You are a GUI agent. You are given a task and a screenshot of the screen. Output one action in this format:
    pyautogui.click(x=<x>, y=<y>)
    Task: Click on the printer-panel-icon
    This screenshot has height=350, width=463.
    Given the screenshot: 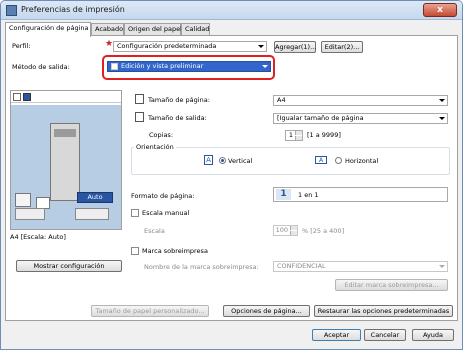 What is the action you would take?
    pyautogui.click(x=65, y=133)
    